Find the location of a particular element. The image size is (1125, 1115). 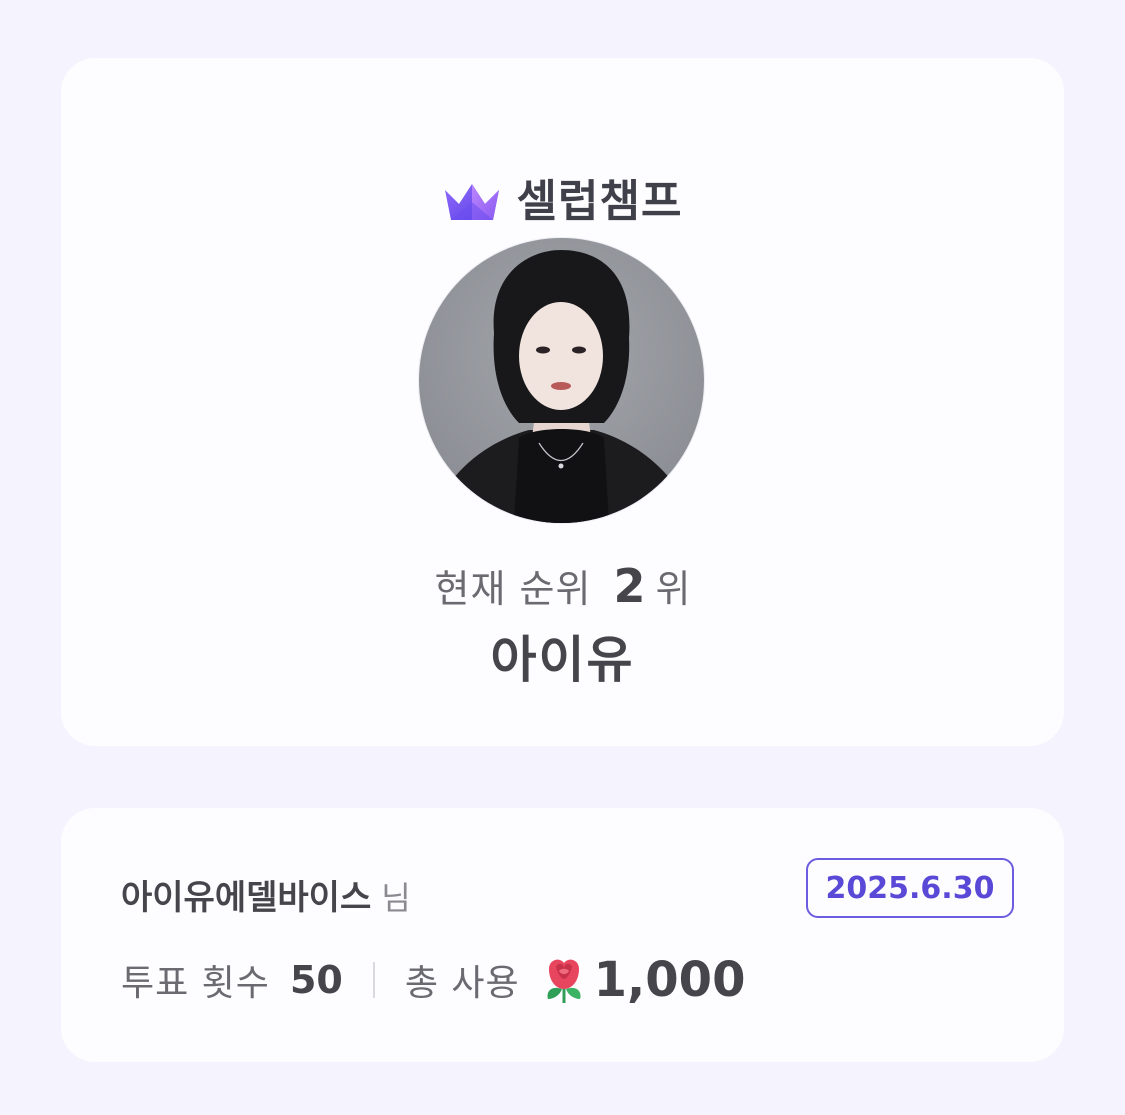

brand-header: 셀럽챔프 is located at coordinates (562, 202).